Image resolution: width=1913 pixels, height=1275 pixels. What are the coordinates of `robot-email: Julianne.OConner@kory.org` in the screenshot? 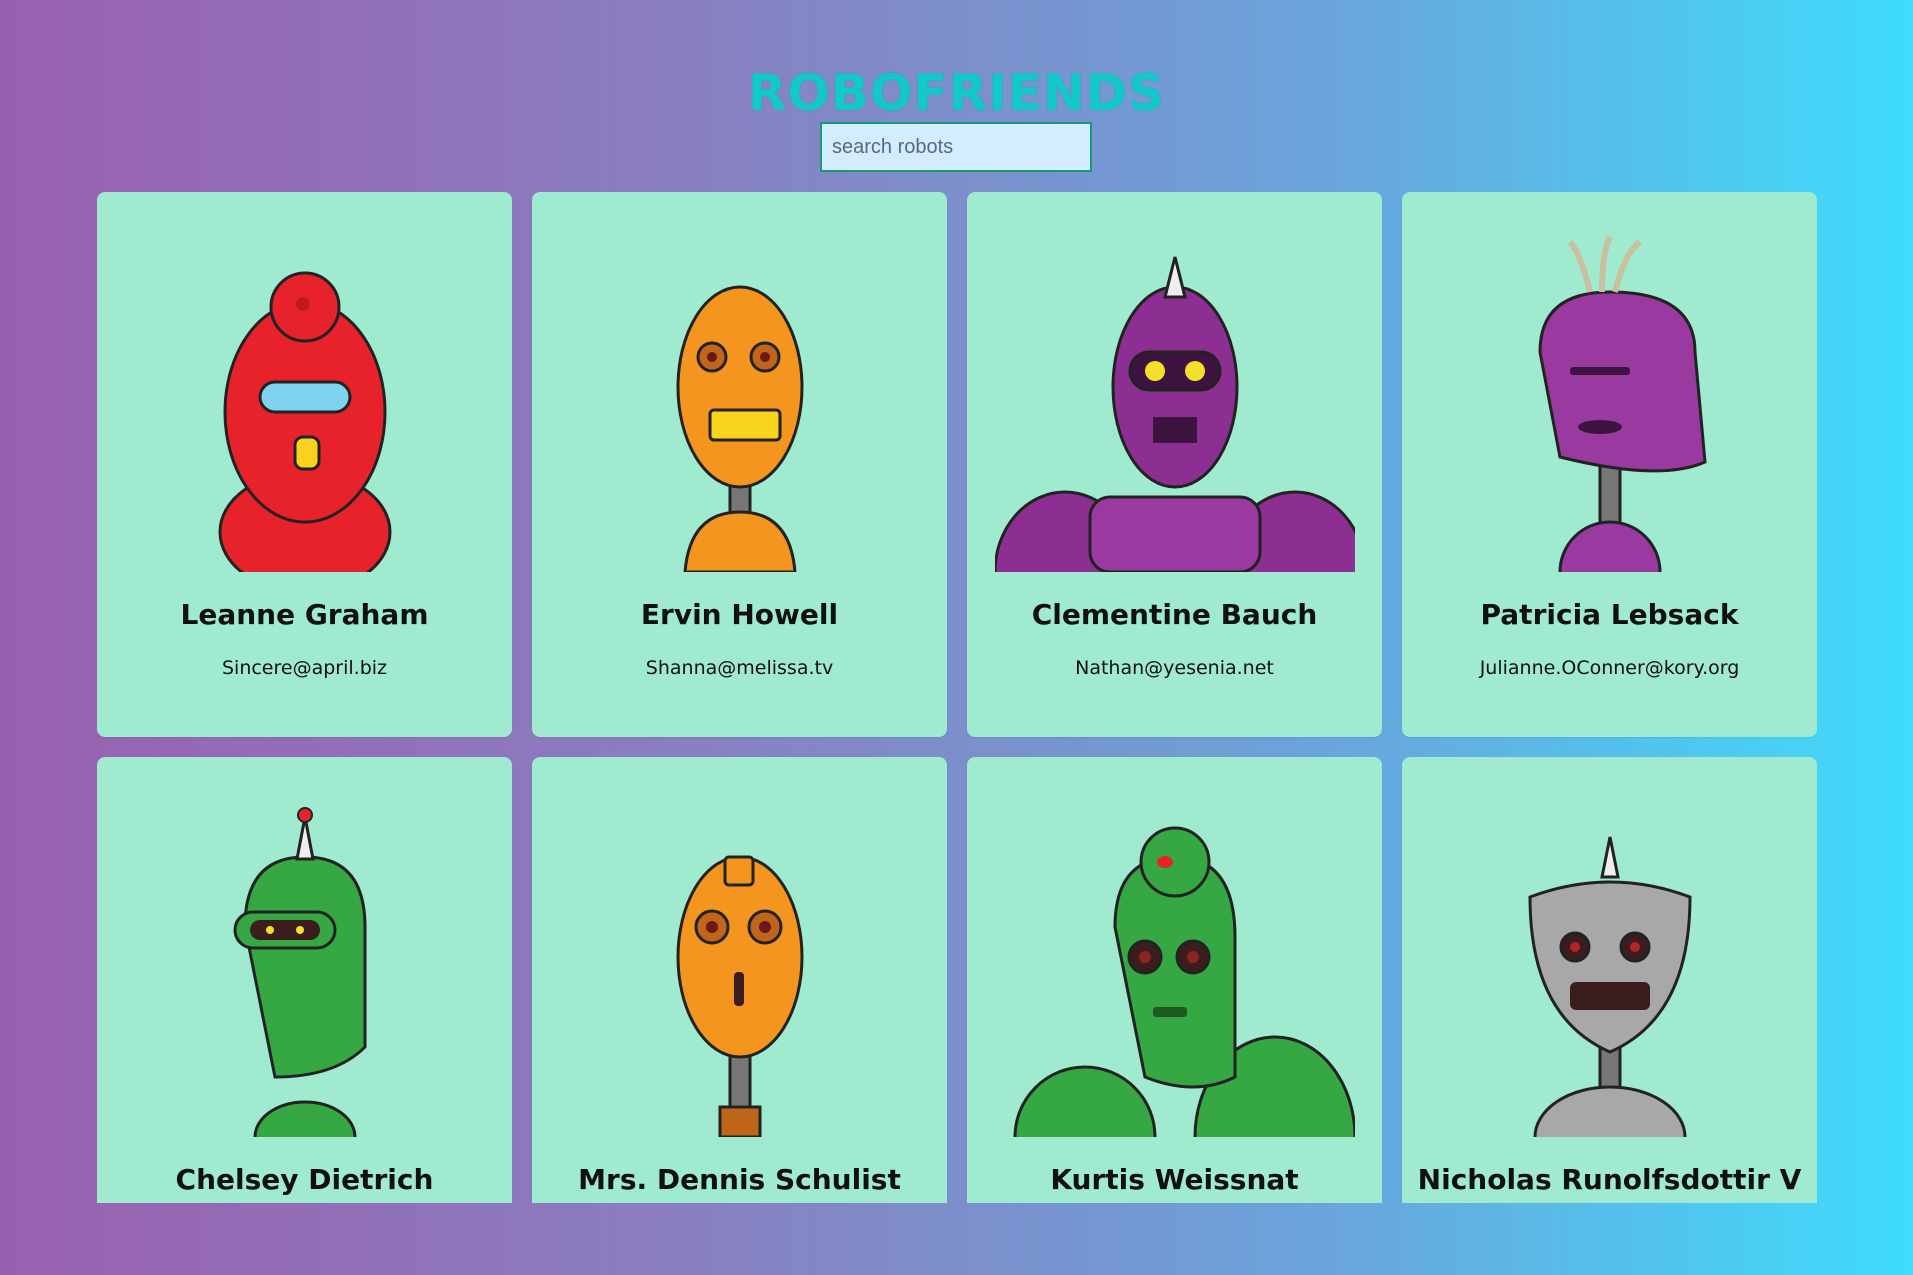 It's located at (1609, 668).